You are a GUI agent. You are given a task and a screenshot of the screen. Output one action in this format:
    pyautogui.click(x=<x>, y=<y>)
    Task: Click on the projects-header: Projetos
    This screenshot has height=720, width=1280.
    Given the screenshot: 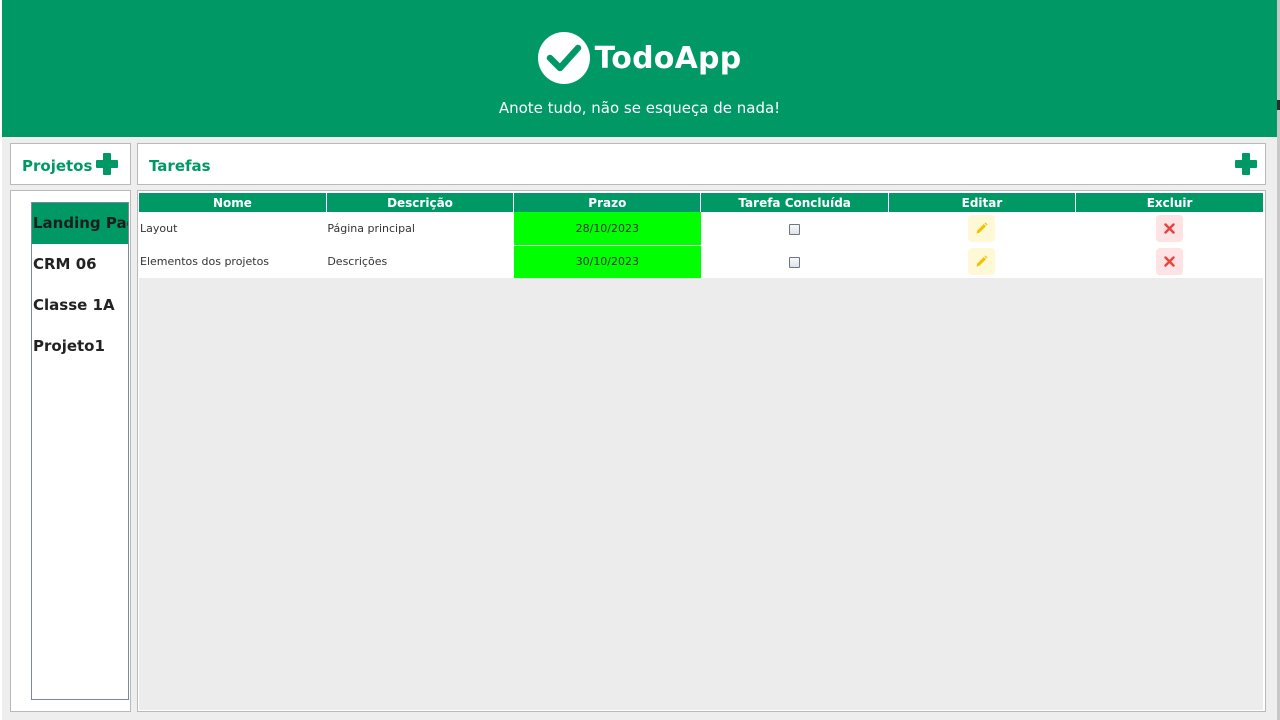 What is the action you would take?
    pyautogui.click(x=70, y=164)
    